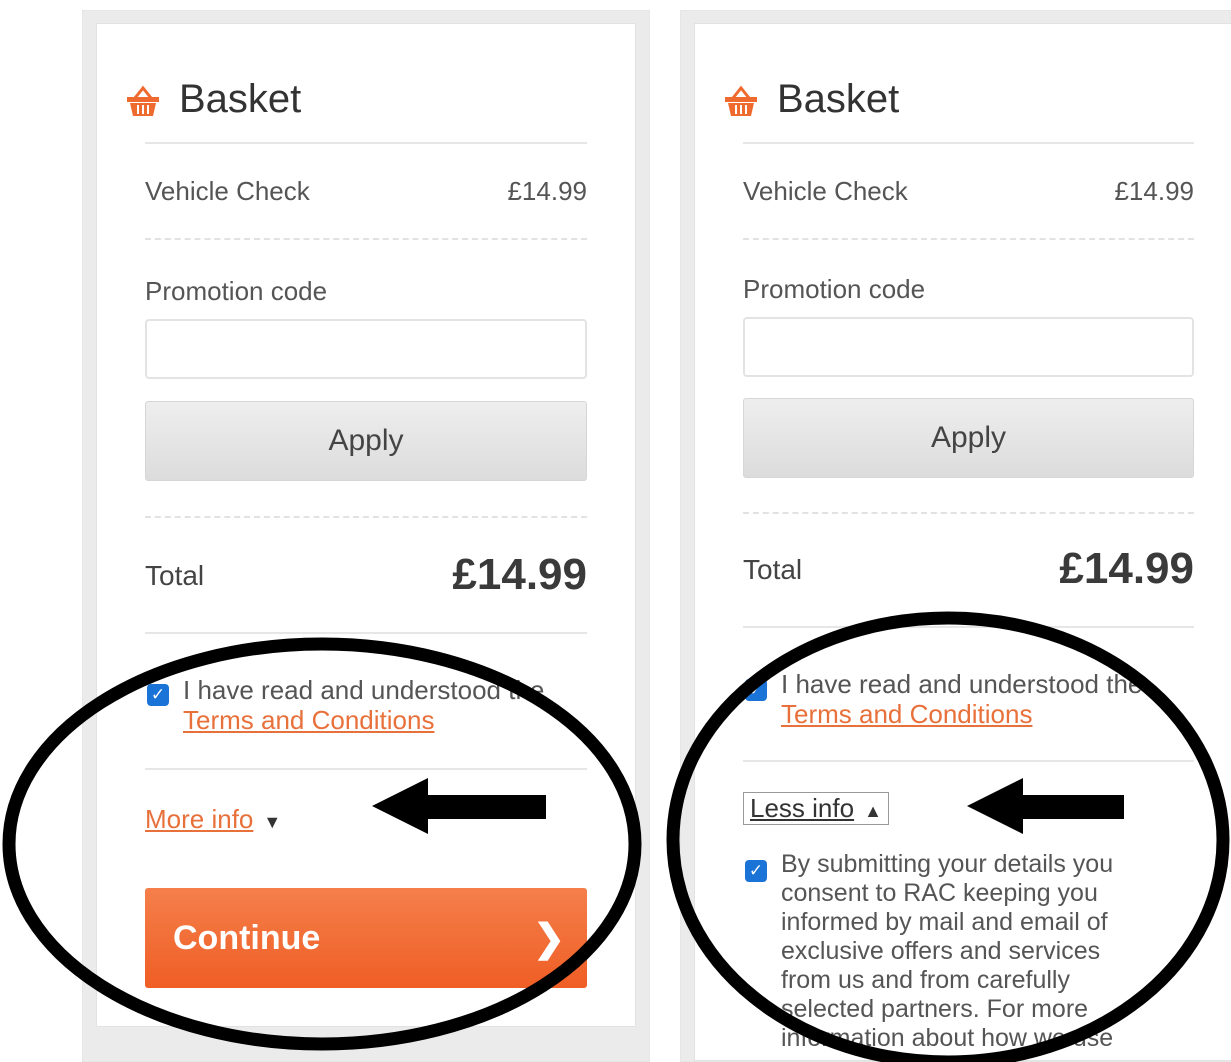 The image size is (1231, 1062). I want to click on less-info-label: Less info, so click(802, 808).